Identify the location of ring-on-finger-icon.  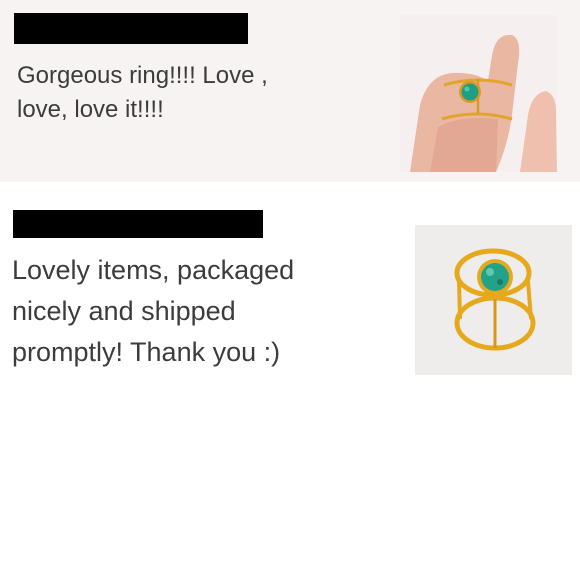
(478, 93).